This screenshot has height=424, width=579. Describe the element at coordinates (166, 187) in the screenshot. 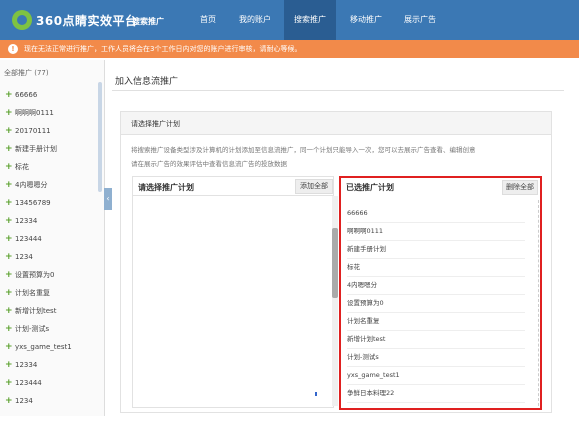

I see `available-plans-title: 请选择推广计划` at that location.